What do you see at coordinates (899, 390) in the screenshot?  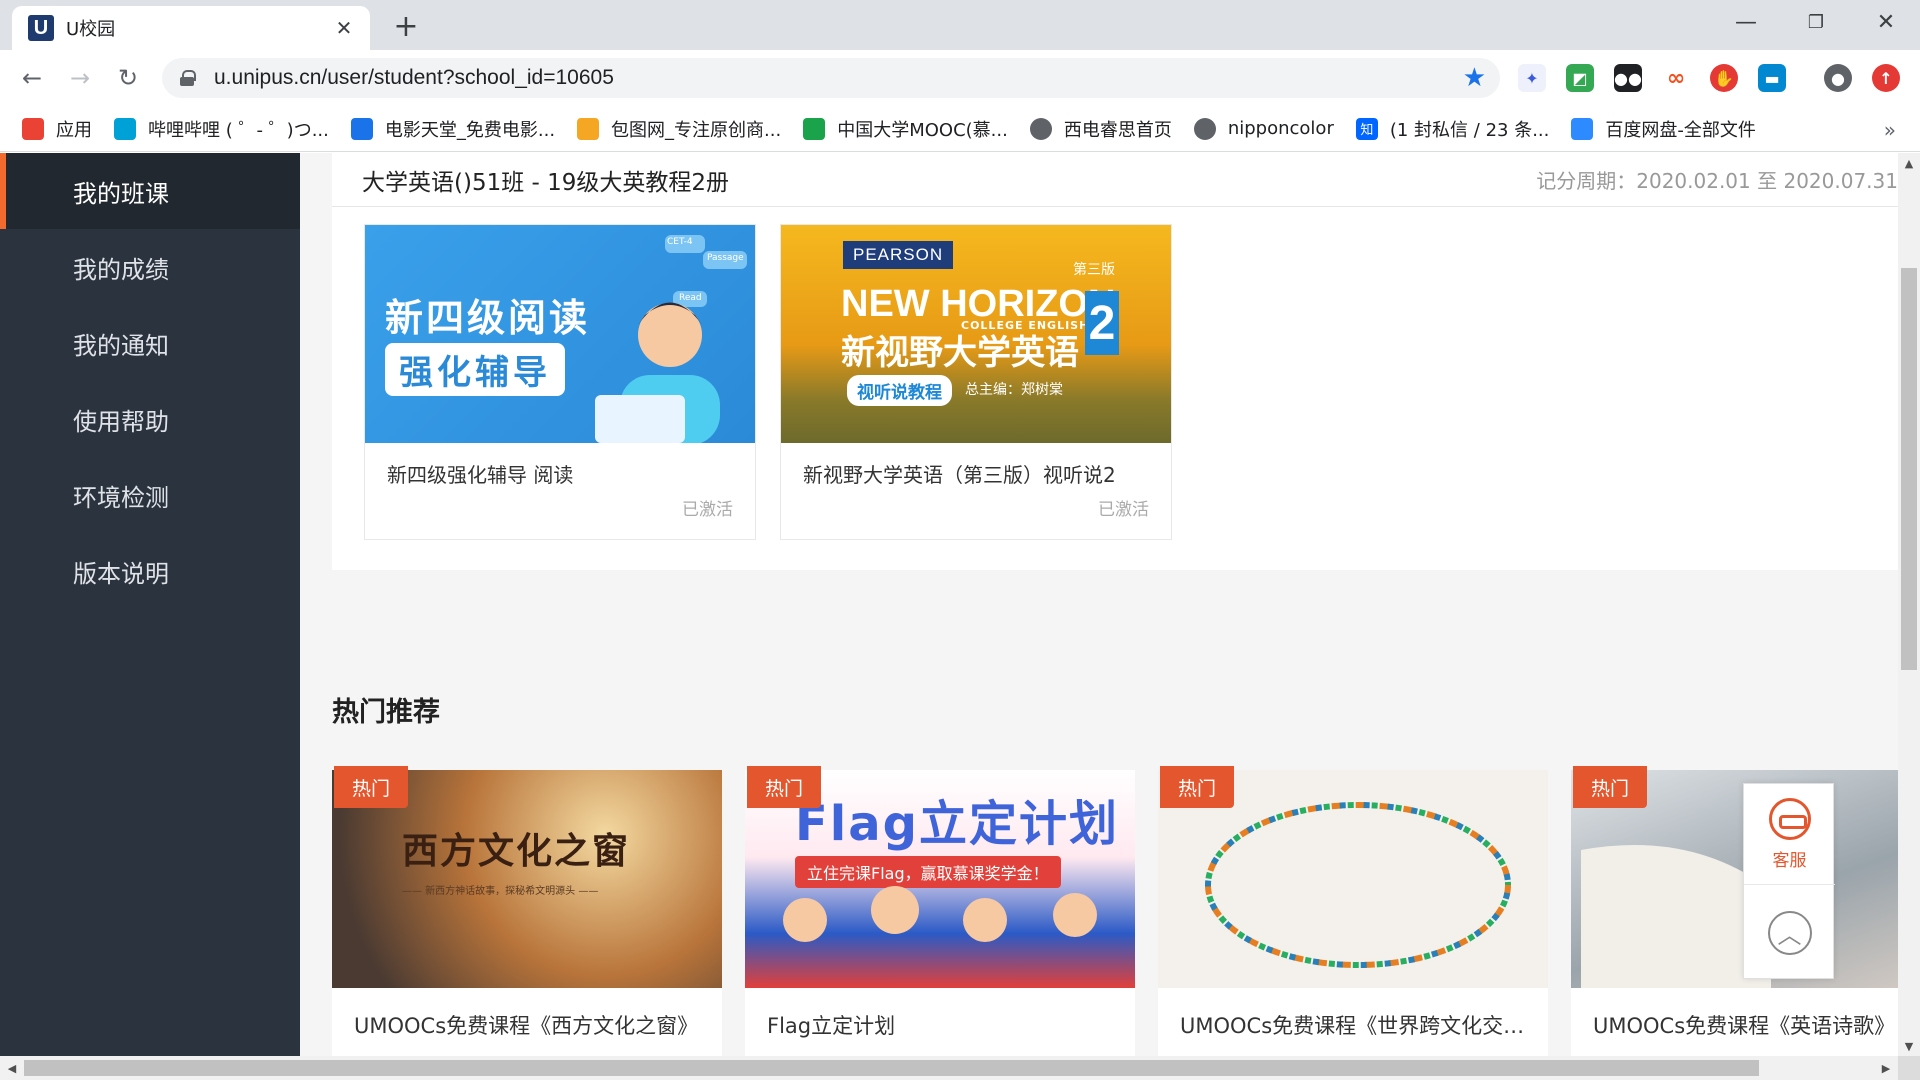 I see `listening-speaking-badge: 视听说教程` at bounding box center [899, 390].